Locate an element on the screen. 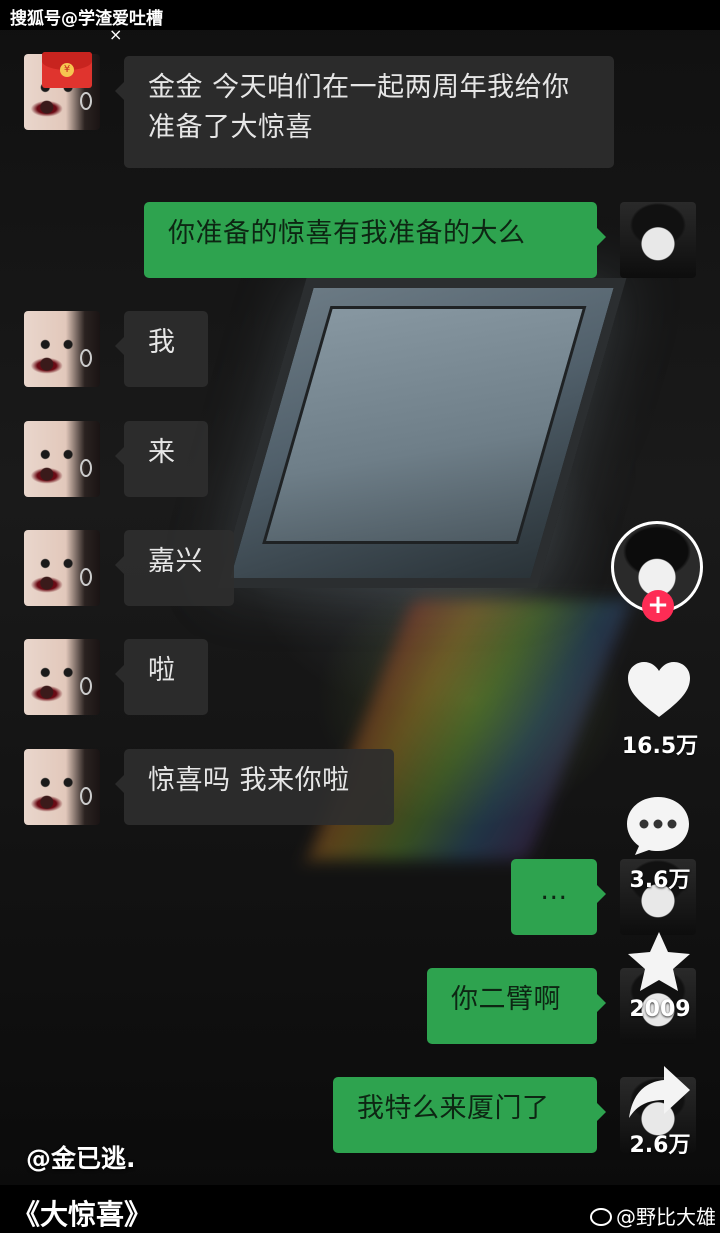 Image resolution: width=720 pixels, height=1233 pixels. comments-count: 3.6万 is located at coordinates (660, 880).